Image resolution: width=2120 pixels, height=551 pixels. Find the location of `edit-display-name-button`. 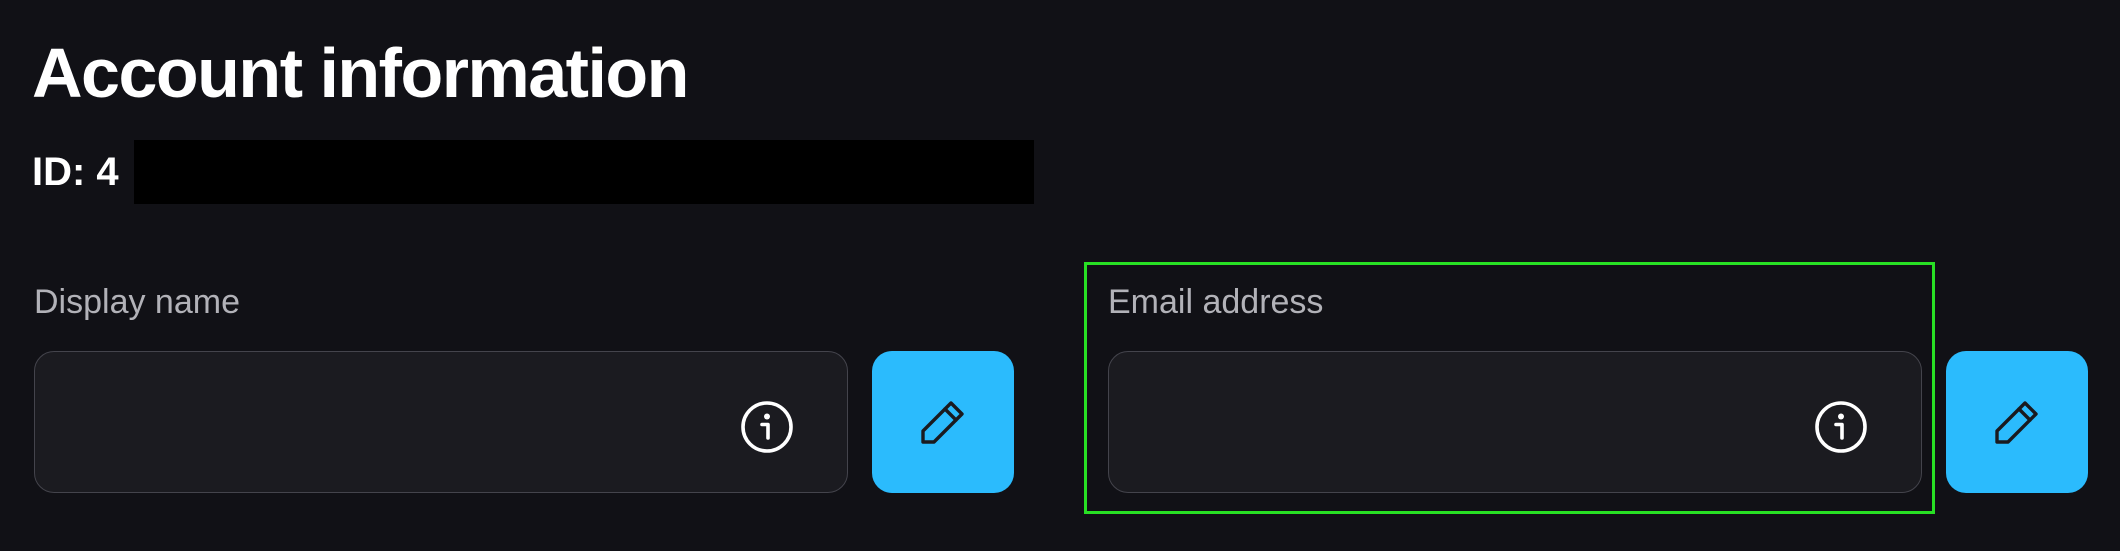

edit-display-name-button is located at coordinates (943, 422).